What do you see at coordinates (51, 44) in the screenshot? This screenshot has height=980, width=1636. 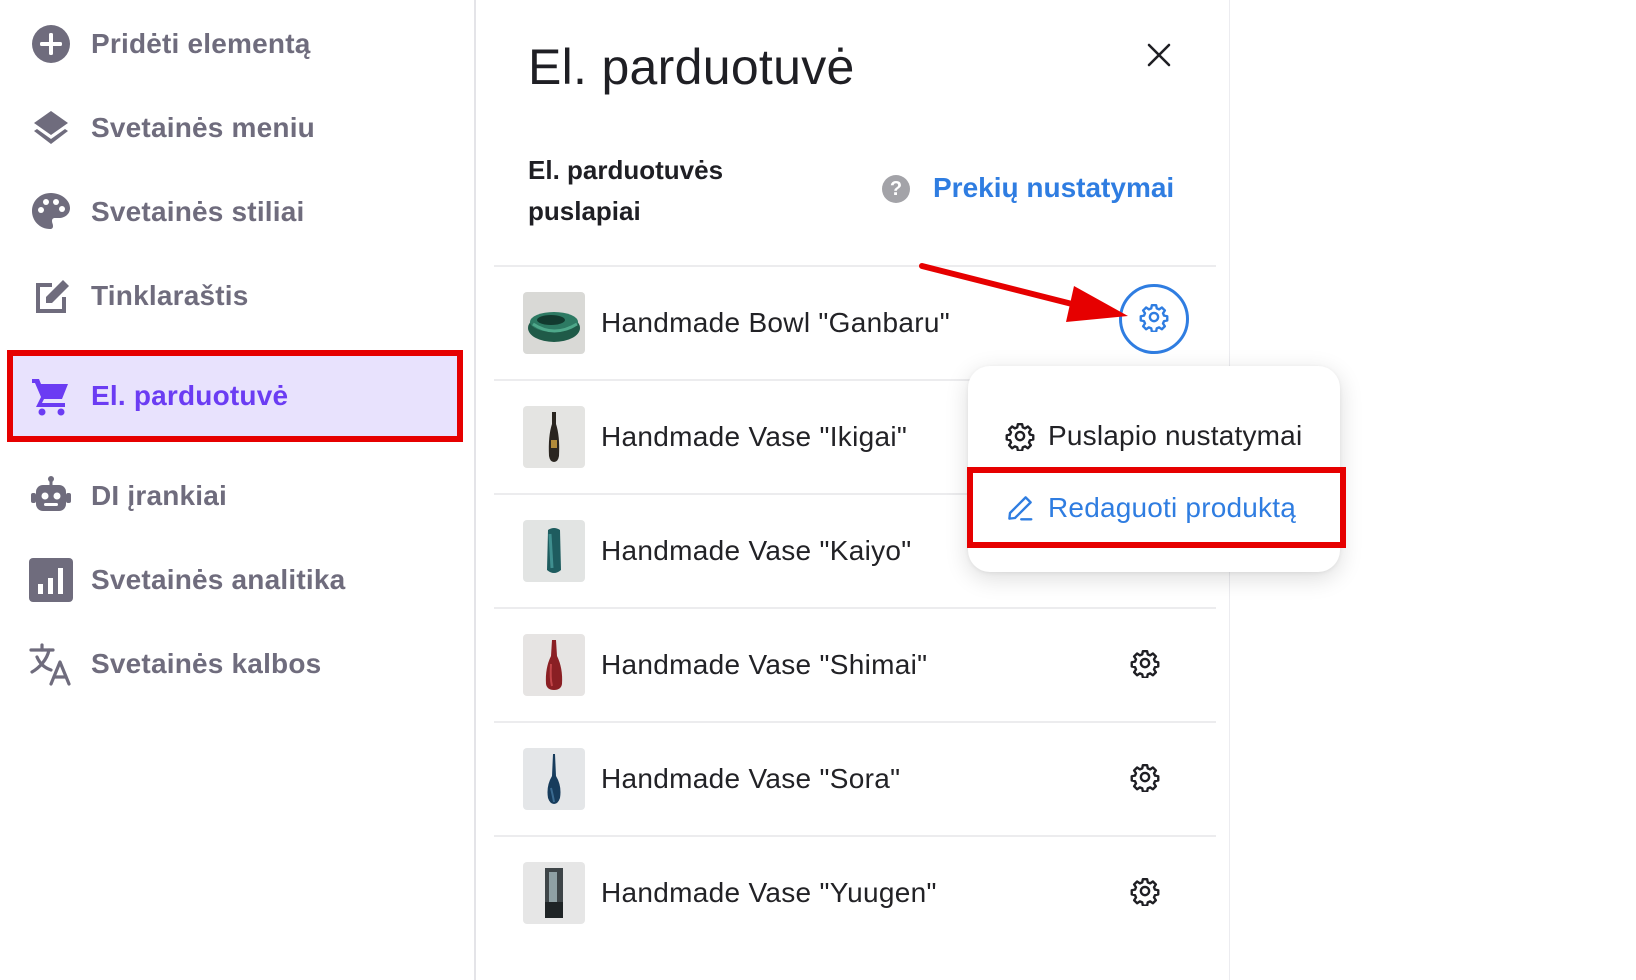 I see `plus-circle-icon` at bounding box center [51, 44].